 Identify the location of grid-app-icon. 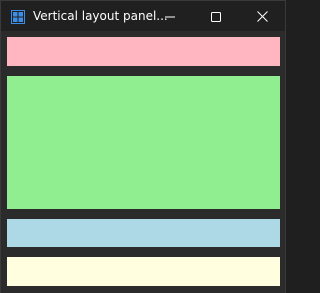
(18, 16).